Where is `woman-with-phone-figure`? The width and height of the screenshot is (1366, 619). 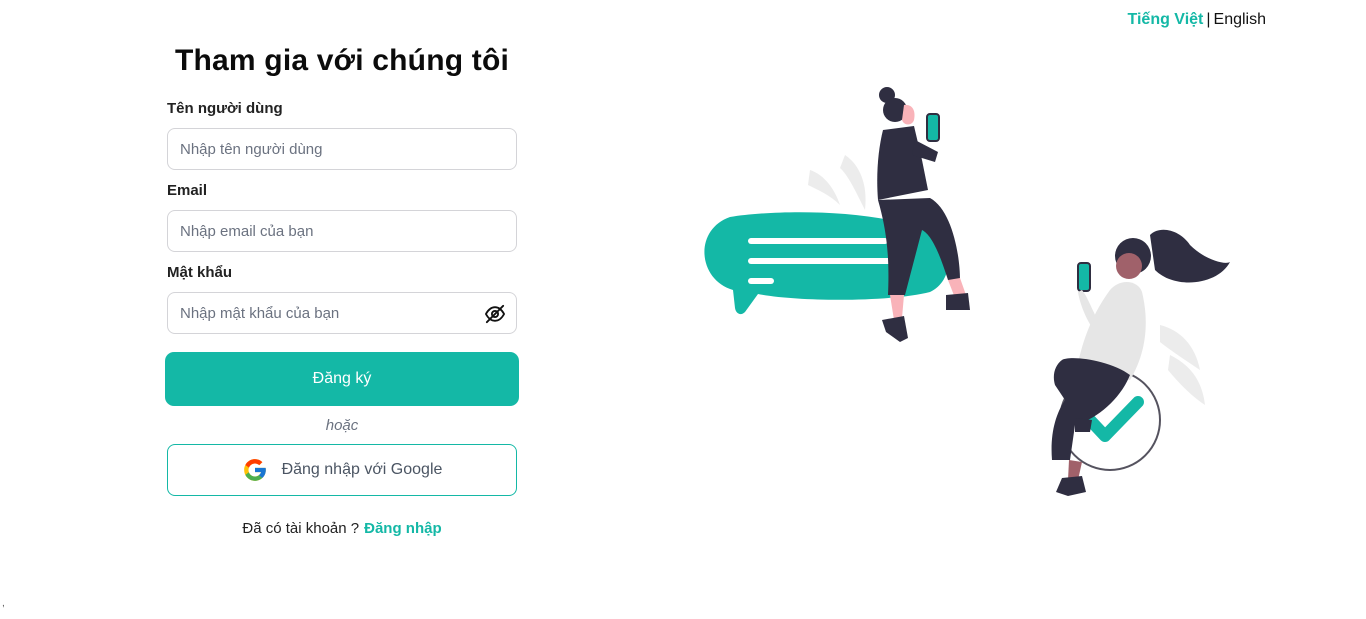 woman-with-phone-figure is located at coordinates (923, 214).